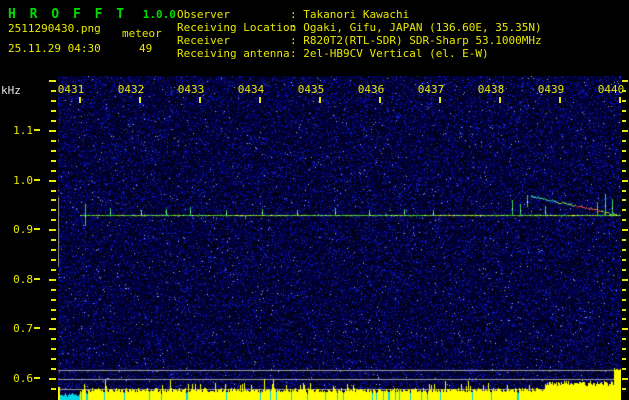 The image size is (629, 400). What do you see at coordinates (131, 89) in the screenshot?
I see `time-tick-label: 0432` at bounding box center [131, 89].